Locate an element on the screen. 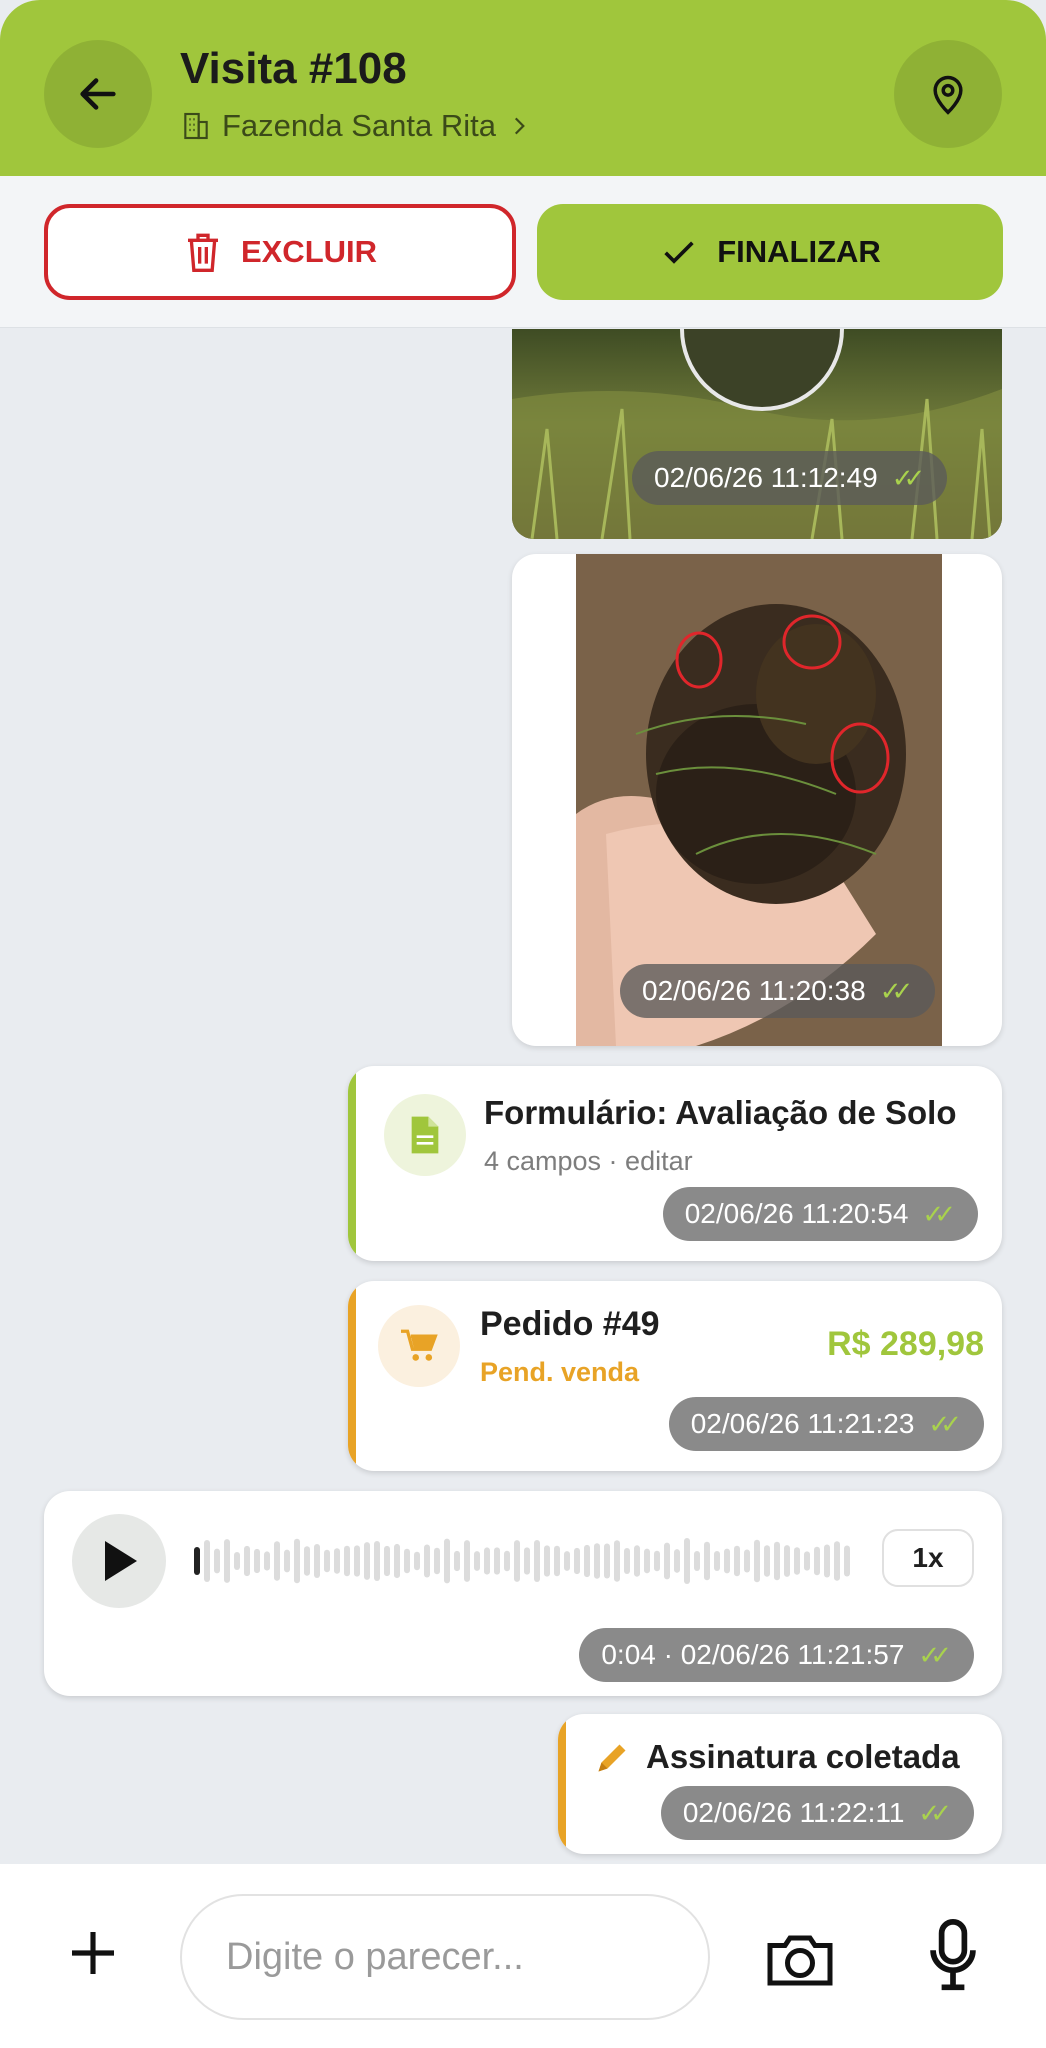  form-subtitle: 4 campos · editar is located at coordinates (588, 1161).